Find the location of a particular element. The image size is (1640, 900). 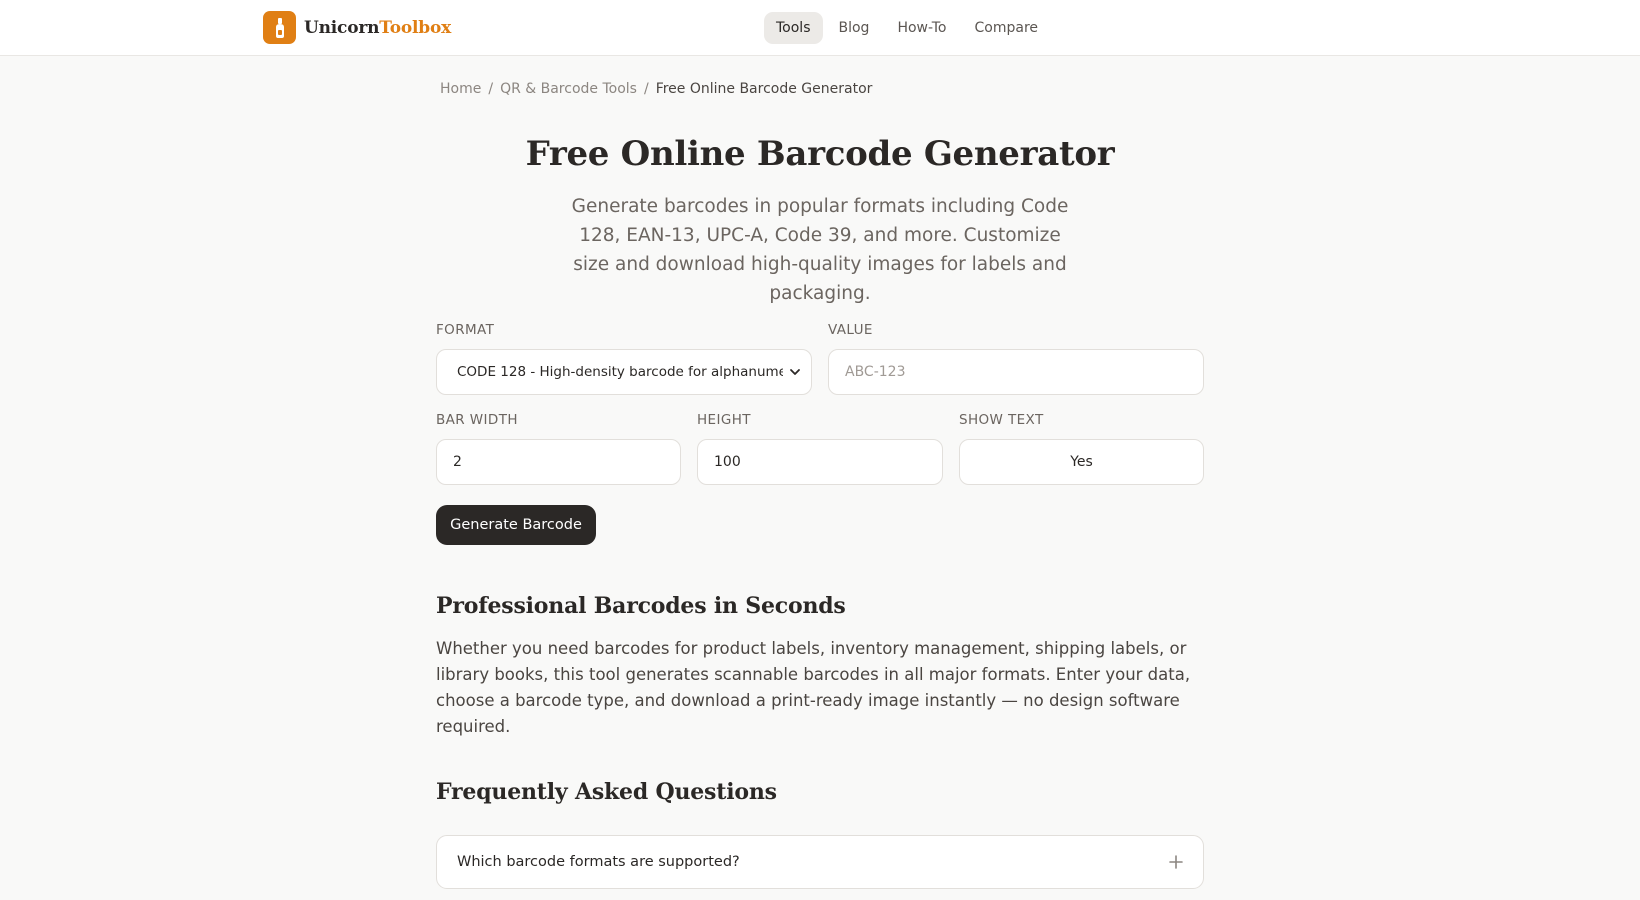

height-field is located at coordinates (820, 462).